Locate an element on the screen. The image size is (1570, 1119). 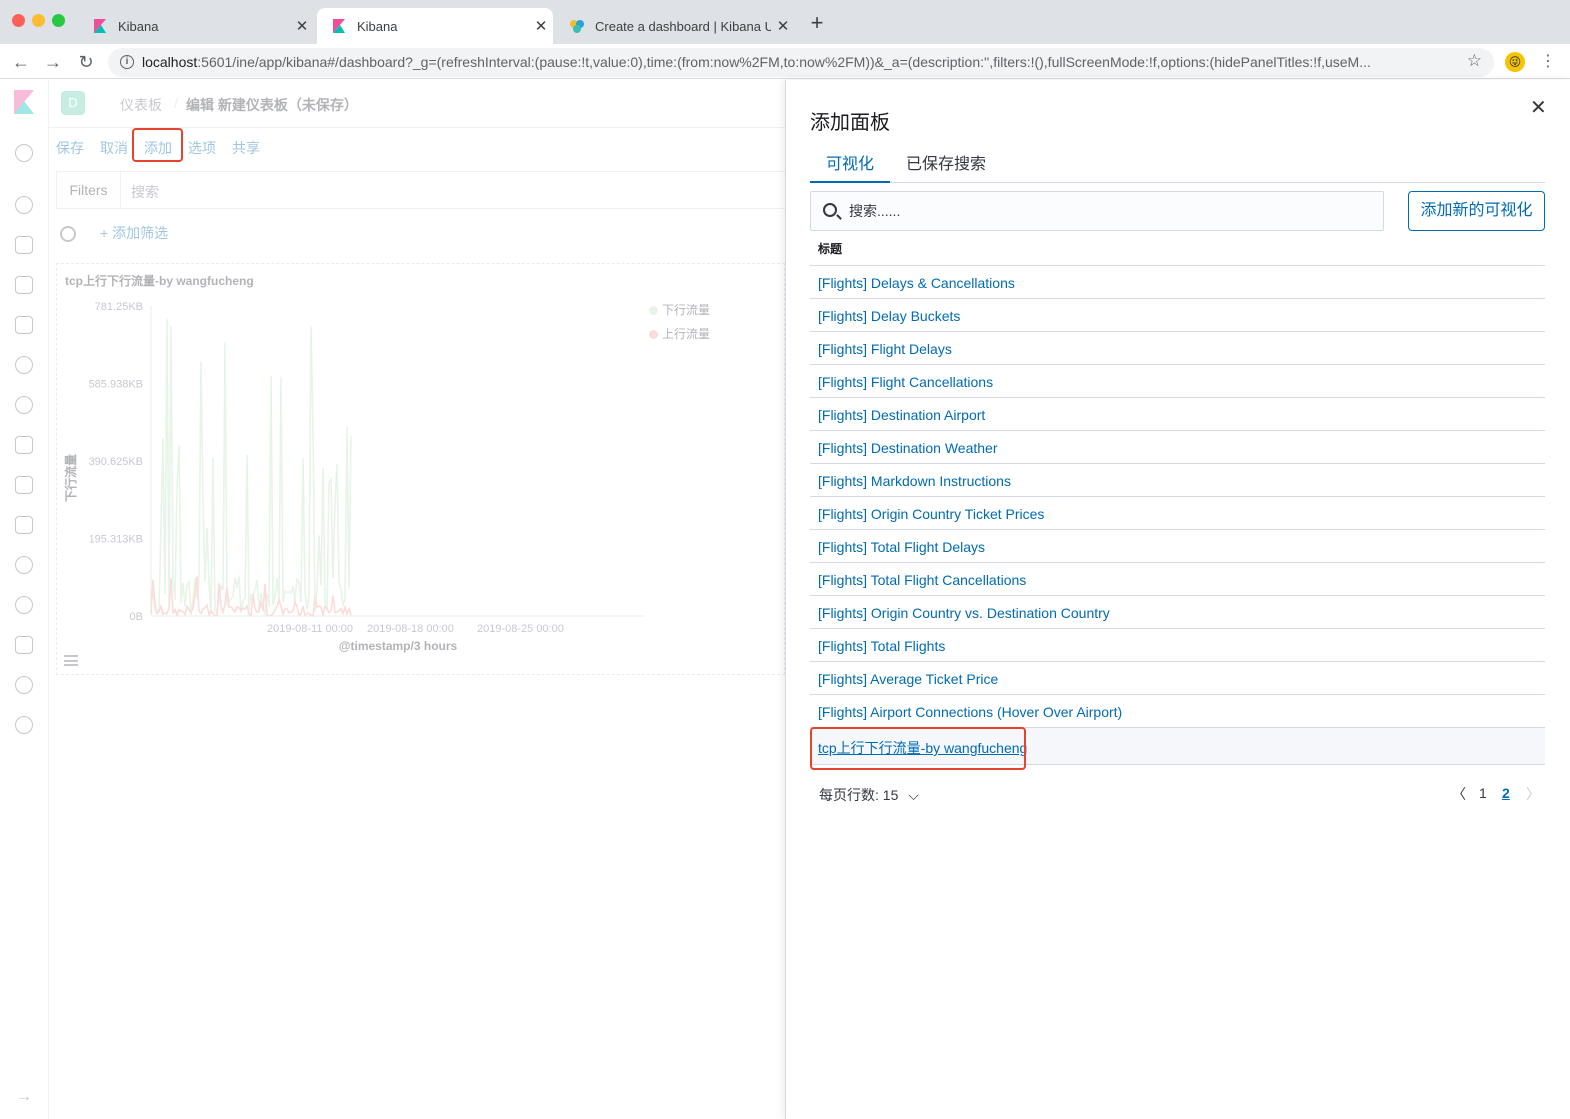
tab-visualizations: 可视化 is located at coordinates (850, 166).